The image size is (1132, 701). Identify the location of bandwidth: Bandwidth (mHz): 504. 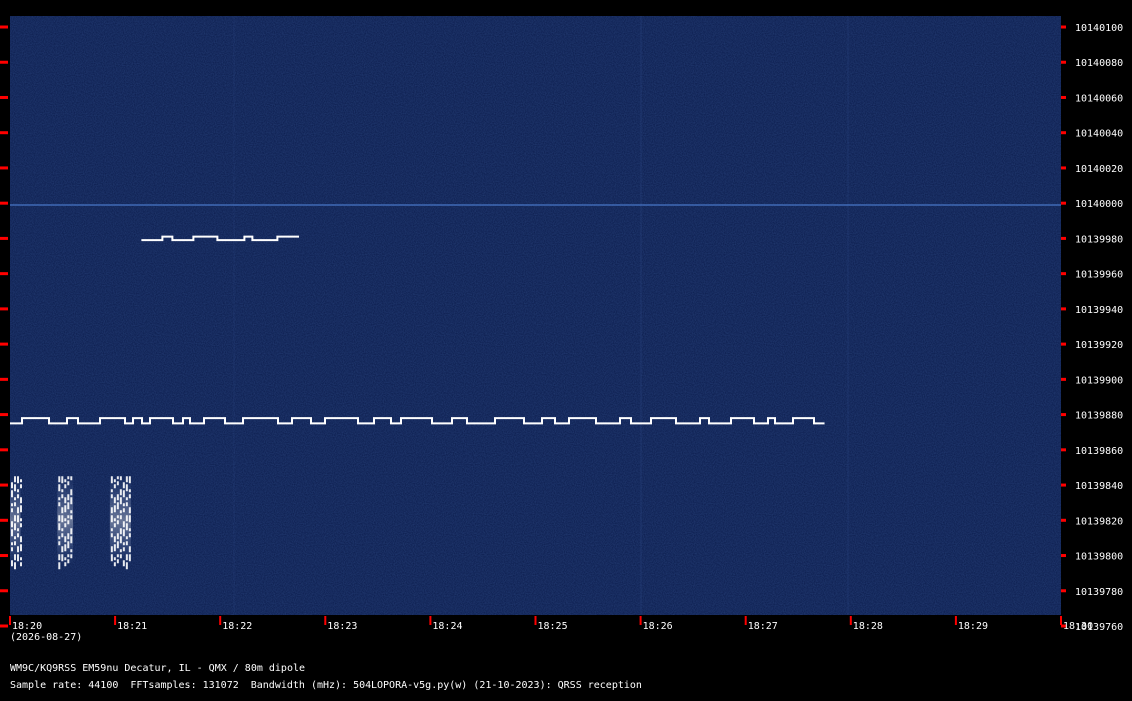
(311, 685).